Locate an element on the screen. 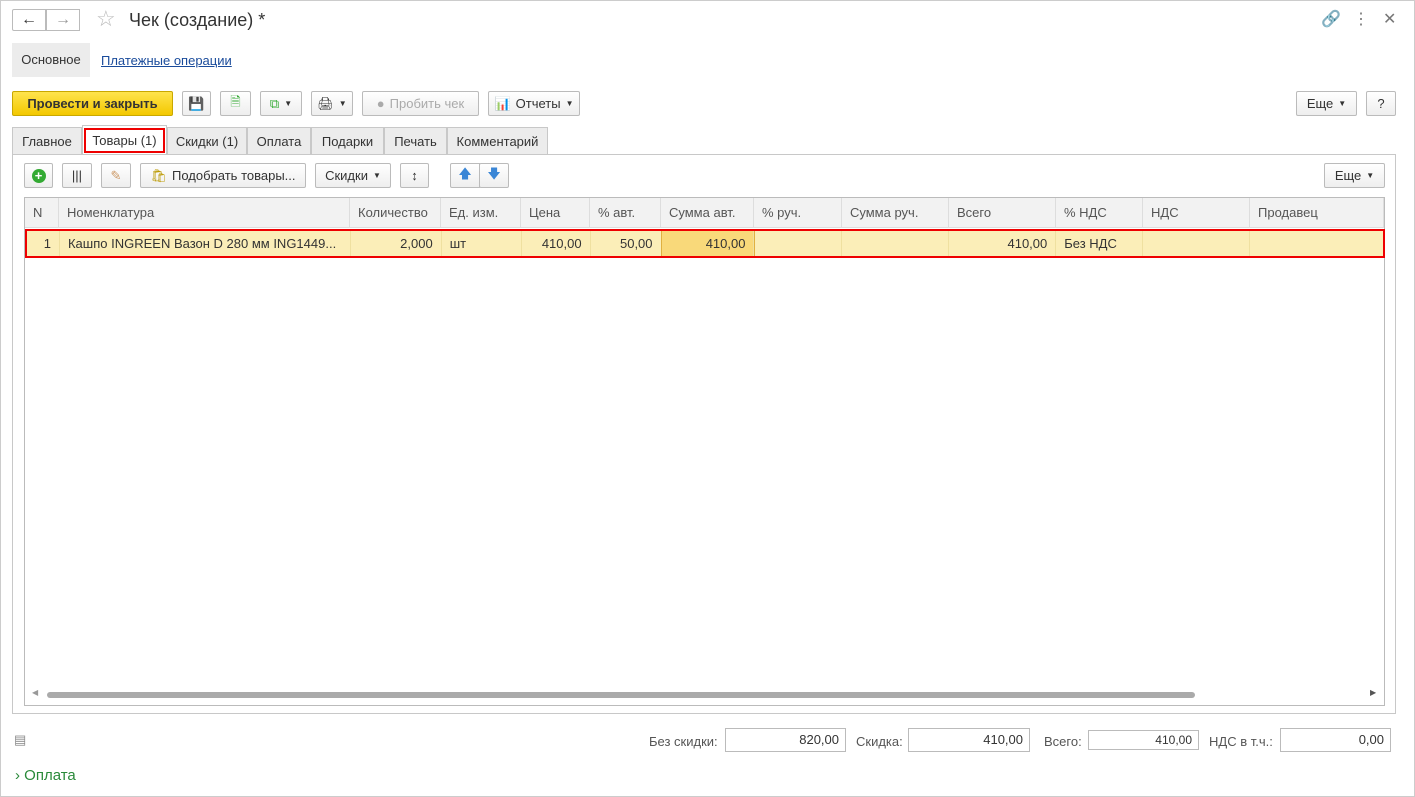 Image resolution: width=1415 pixels, height=797 pixels. post-document-icon: 🗎 is located at coordinates (235, 101).